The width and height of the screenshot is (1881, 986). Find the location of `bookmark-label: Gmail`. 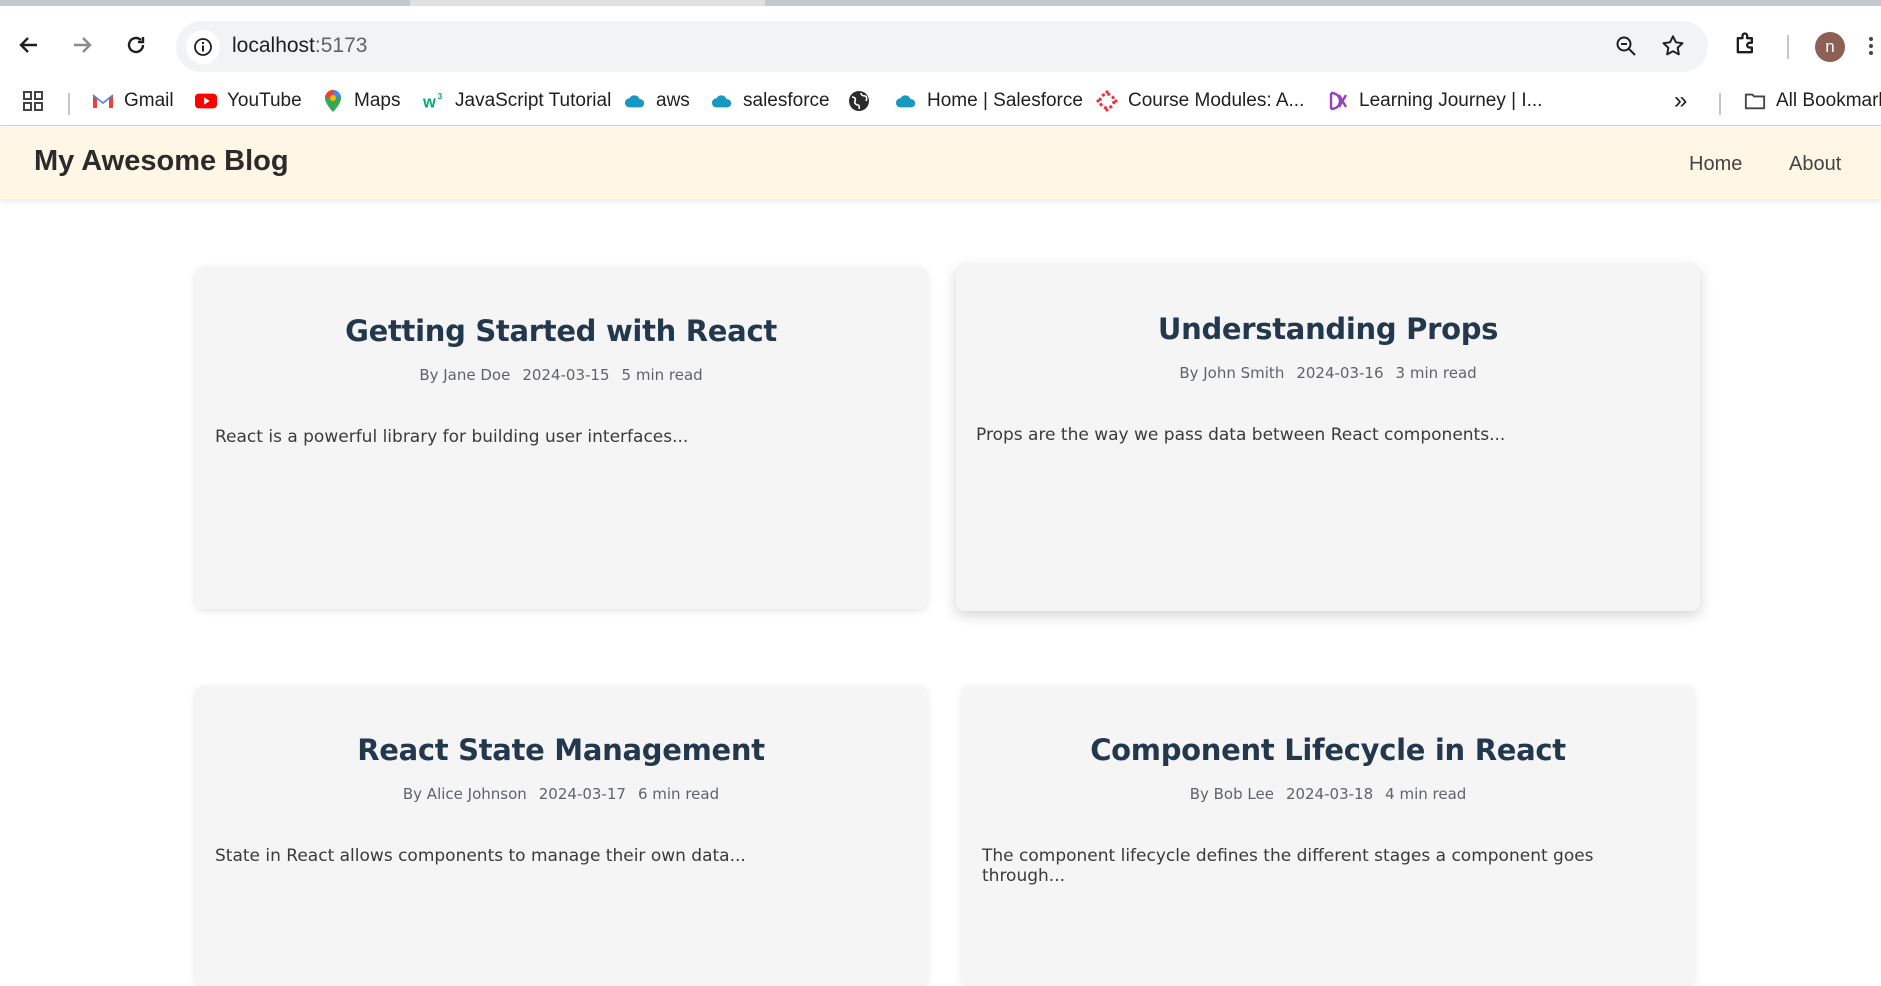

bookmark-label: Gmail is located at coordinates (149, 100).